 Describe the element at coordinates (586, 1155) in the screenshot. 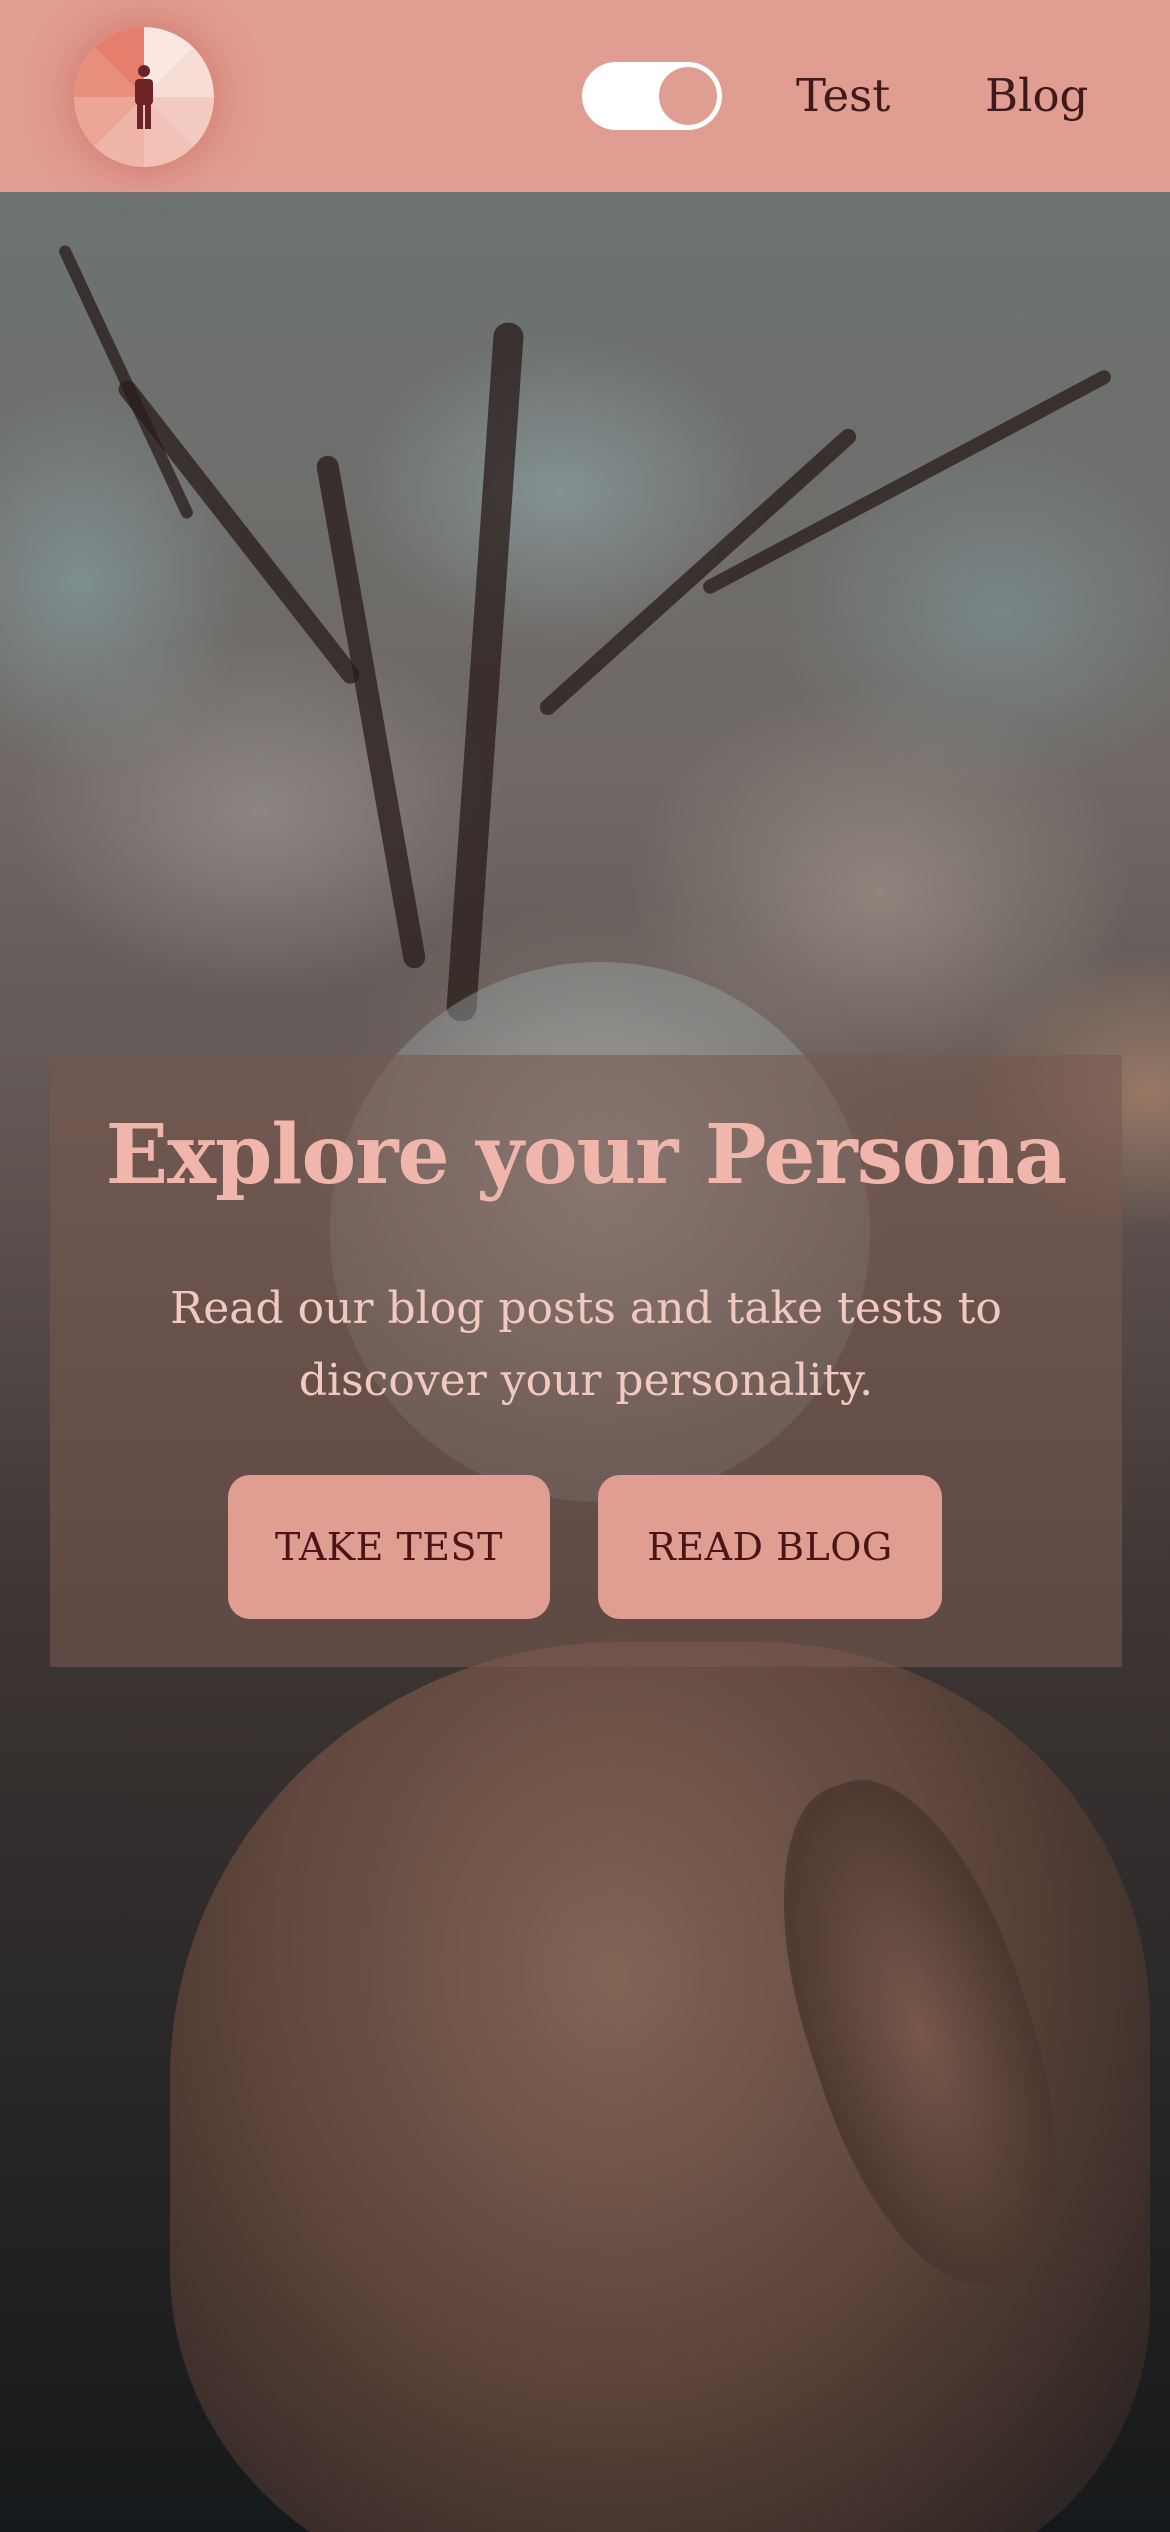

I see `hero-title: Explore your Persona` at that location.